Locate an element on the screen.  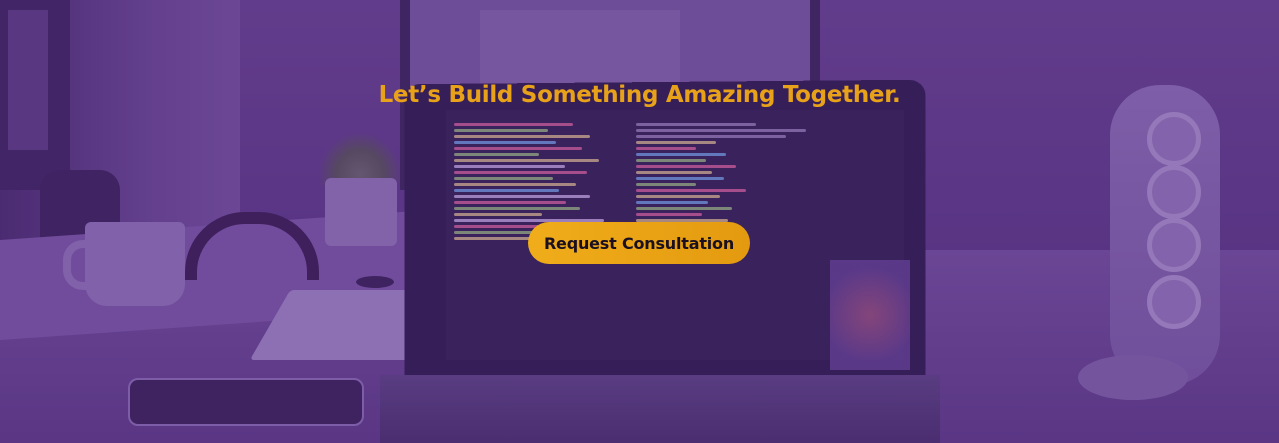
hero-headline: Let’s Build Something Amazing Together. is located at coordinates (639, 95).